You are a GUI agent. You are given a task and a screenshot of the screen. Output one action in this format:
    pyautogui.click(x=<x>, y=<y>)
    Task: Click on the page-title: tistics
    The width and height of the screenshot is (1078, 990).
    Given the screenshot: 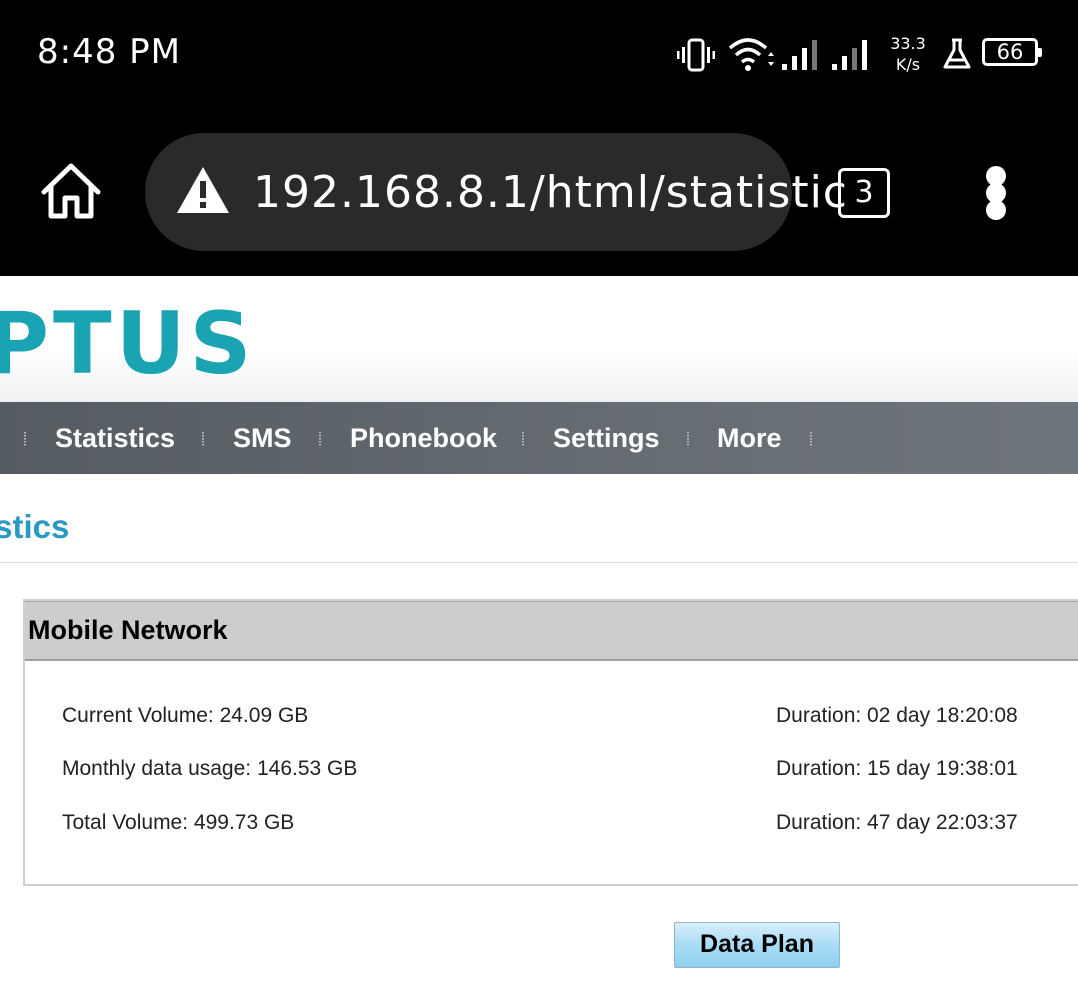 What is the action you would take?
    pyautogui.click(x=35, y=526)
    